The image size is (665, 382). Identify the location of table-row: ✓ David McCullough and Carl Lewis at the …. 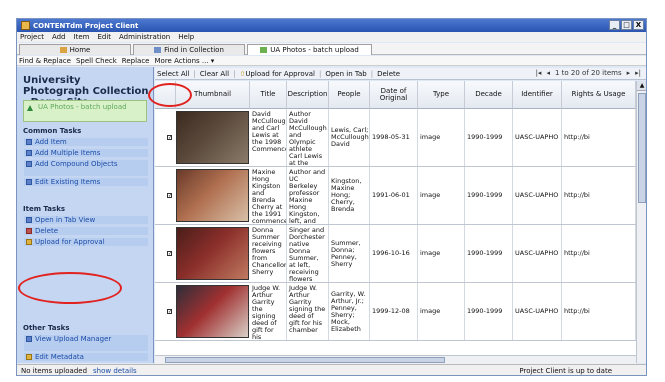
(395, 138).